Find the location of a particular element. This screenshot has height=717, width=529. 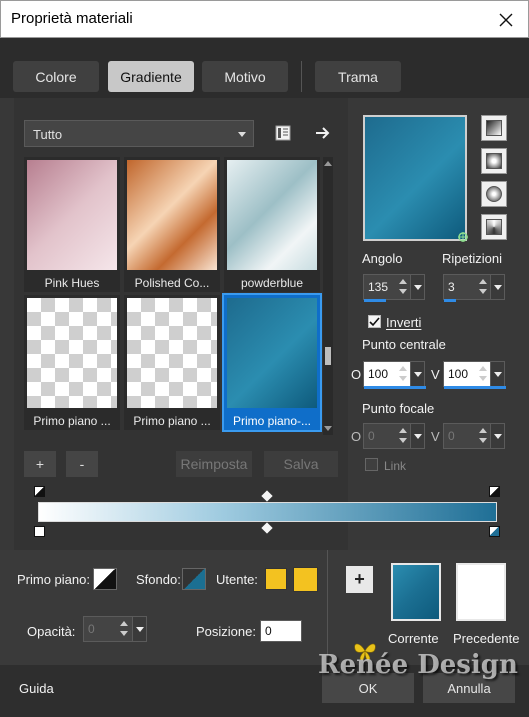

sunburst-style-icon is located at coordinates (494, 194).